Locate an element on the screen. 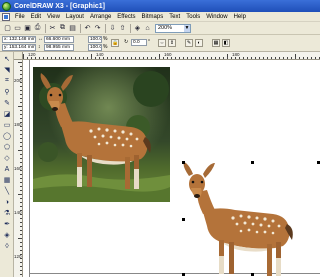  smart-fill-icon: ◪ is located at coordinates (7, 114).